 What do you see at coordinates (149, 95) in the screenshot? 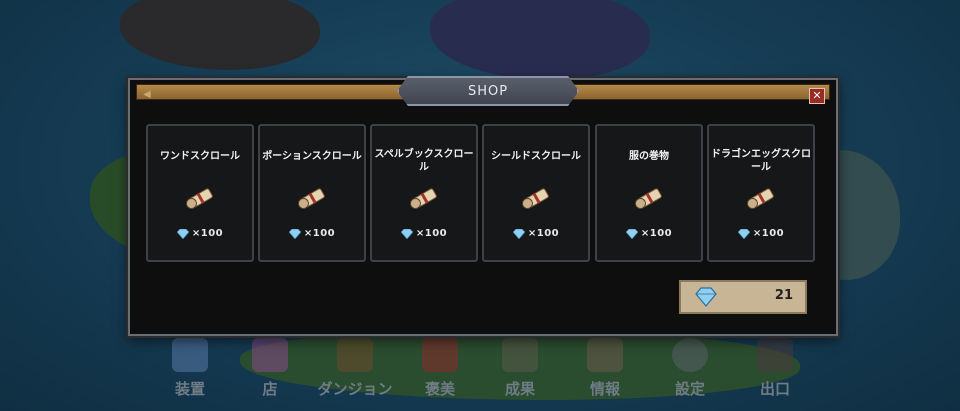
I see `back-arrow-icon: ◀` at bounding box center [149, 95].